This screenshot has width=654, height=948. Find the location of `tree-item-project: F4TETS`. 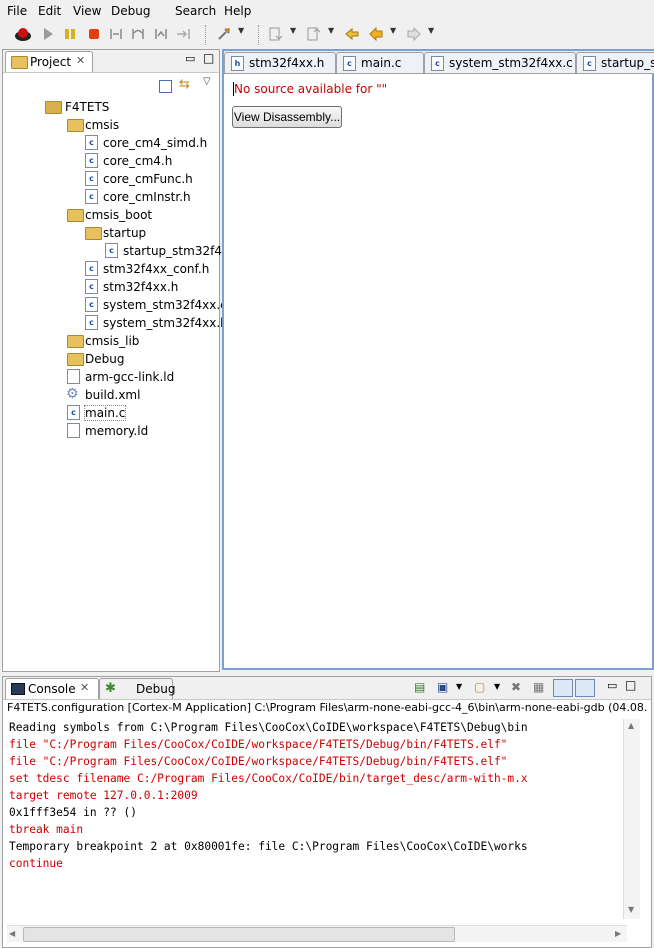

tree-item-project: F4TETS is located at coordinates (110, 107).